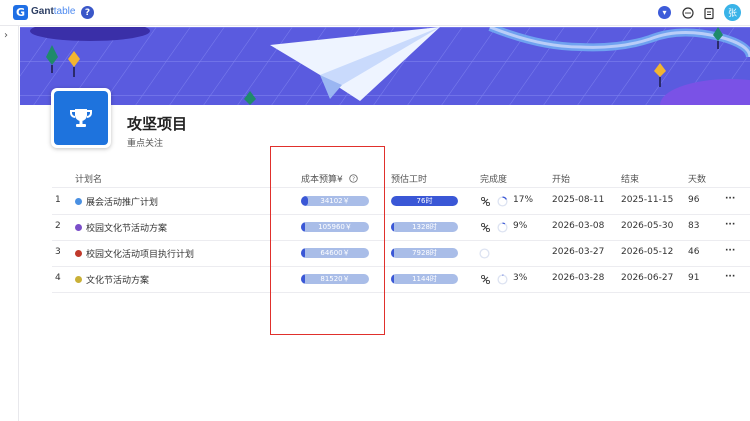  I want to click on start-date: 2026-03-08, so click(578, 226).